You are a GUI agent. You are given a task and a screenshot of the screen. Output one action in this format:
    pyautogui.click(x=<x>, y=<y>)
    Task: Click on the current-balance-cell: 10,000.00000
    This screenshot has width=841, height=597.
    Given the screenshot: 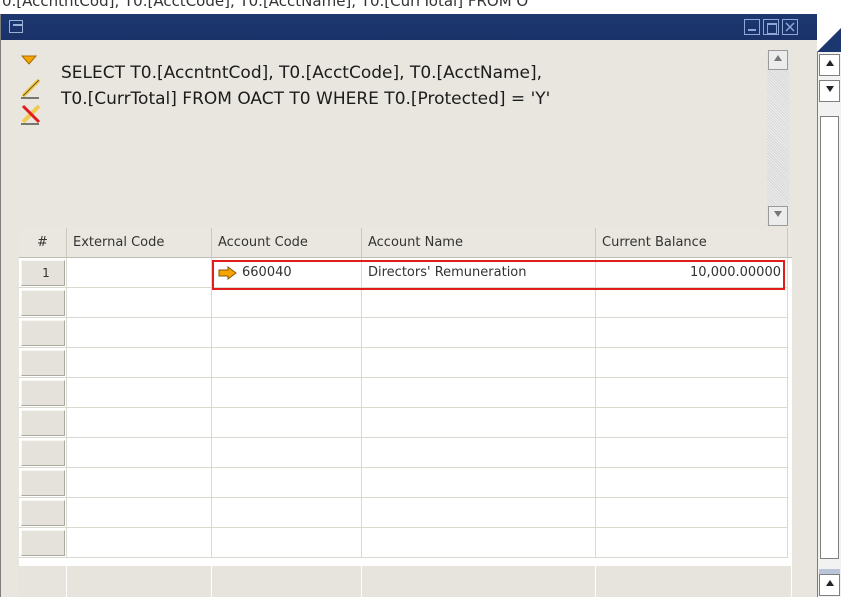 What is the action you would take?
    pyautogui.click(x=692, y=273)
    